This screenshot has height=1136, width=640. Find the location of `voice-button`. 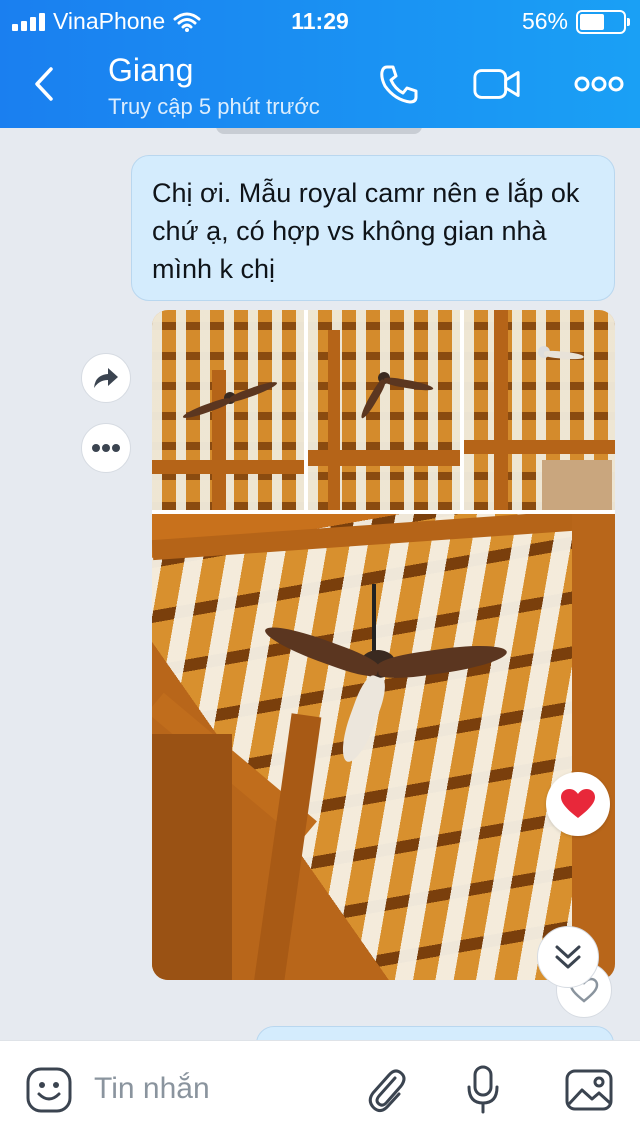

voice-button is located at coordinates (483, 1090).